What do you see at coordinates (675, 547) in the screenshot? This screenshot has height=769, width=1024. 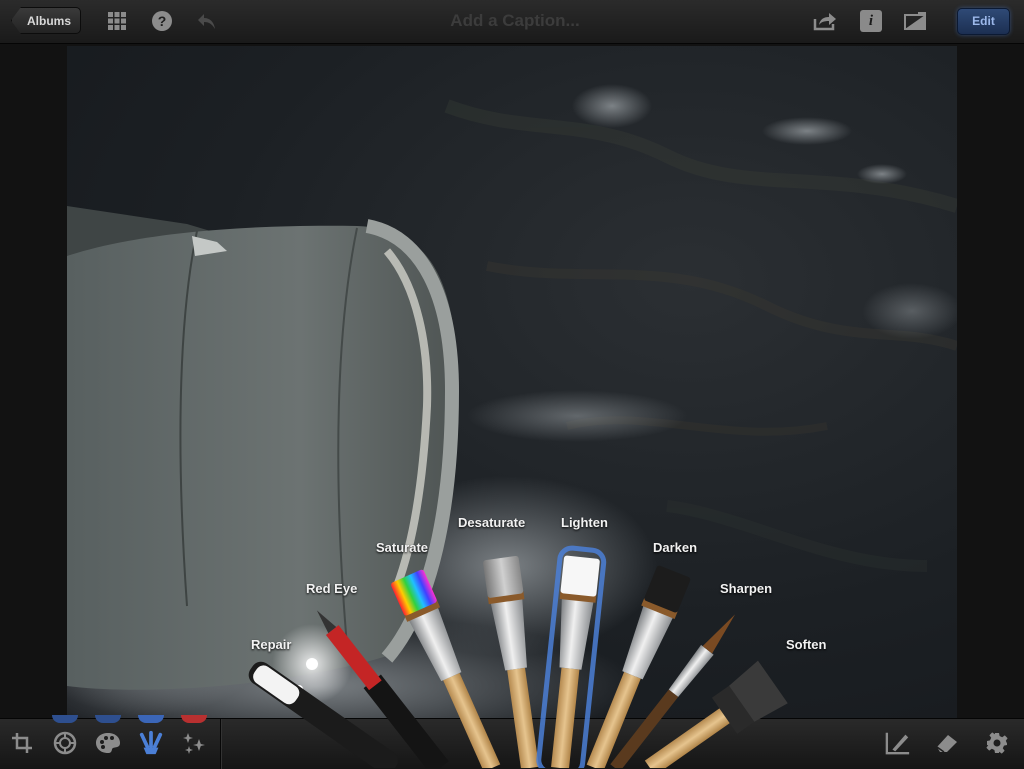 I see `brush-label-darken: Darken` at bounding box center [675, 547].